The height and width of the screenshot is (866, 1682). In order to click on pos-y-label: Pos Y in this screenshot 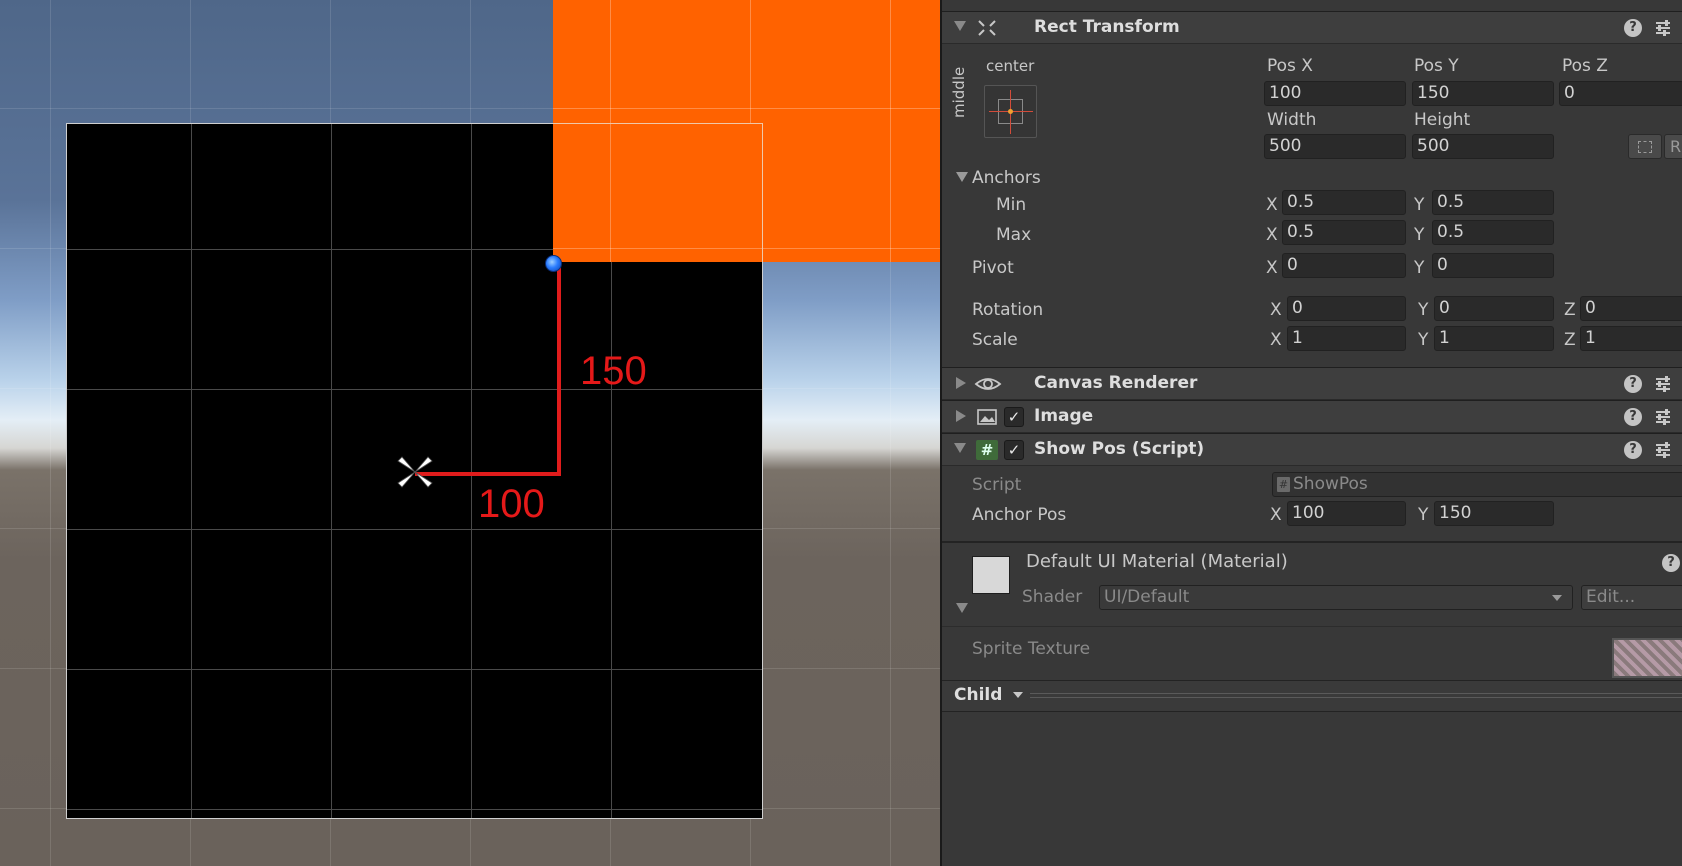, I will do `click(1436, 66)`.